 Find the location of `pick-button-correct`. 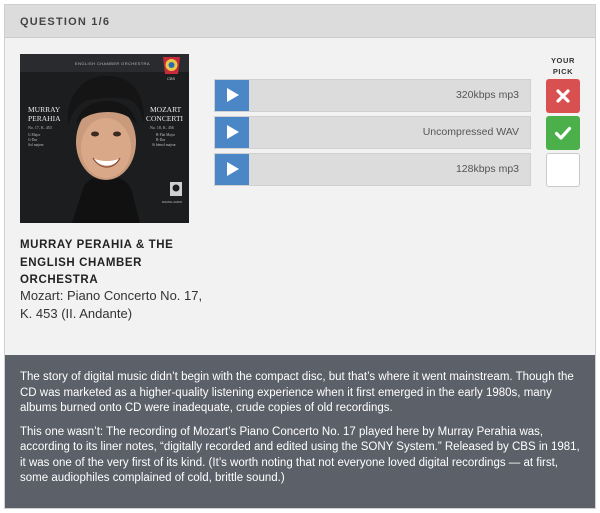

pick-button-correct is located at coordinates (563, 133).